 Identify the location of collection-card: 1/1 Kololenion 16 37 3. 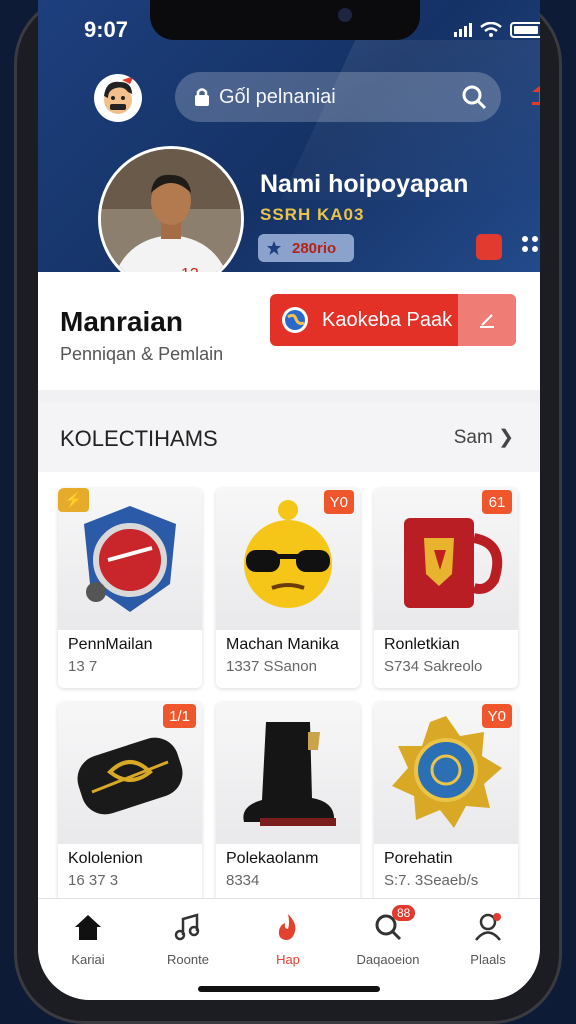
(130, 802).